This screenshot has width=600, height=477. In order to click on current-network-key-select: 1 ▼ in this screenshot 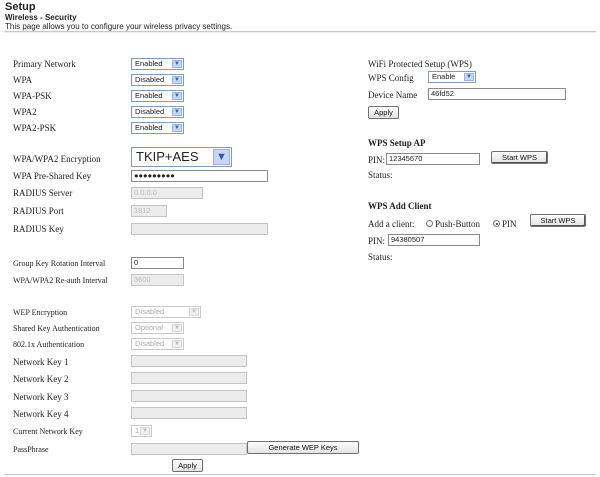, I will do `click(141, 431)`.